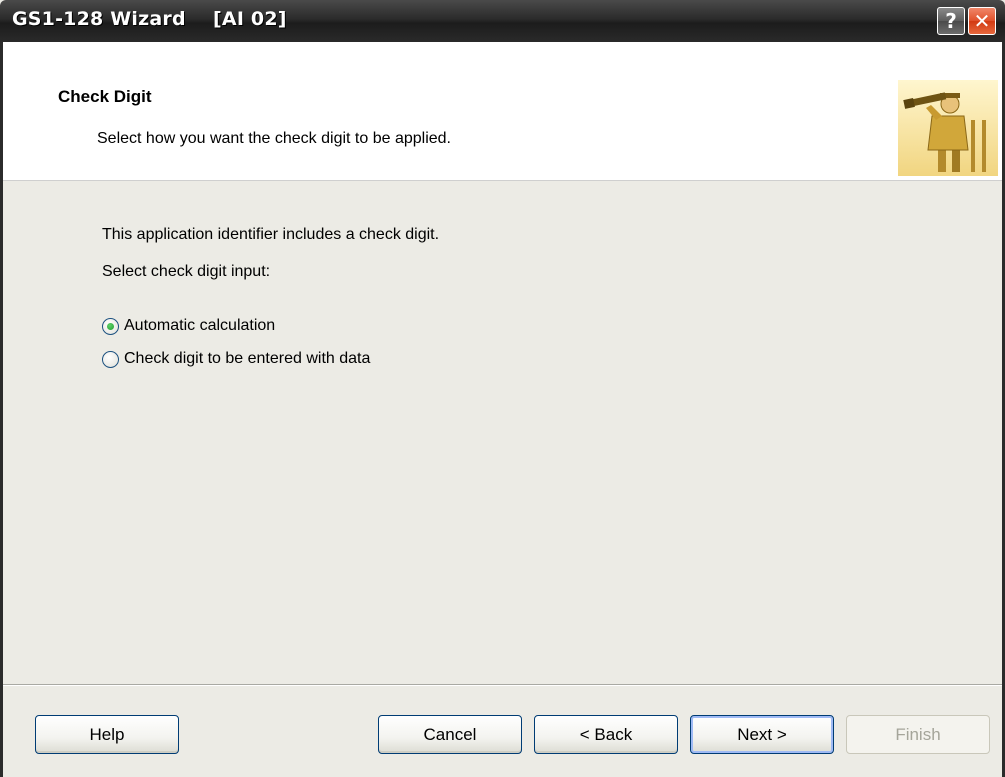 This screenshot has height=777, width=1005. I want to click on radio-unselected-icon, so click(110, 359).